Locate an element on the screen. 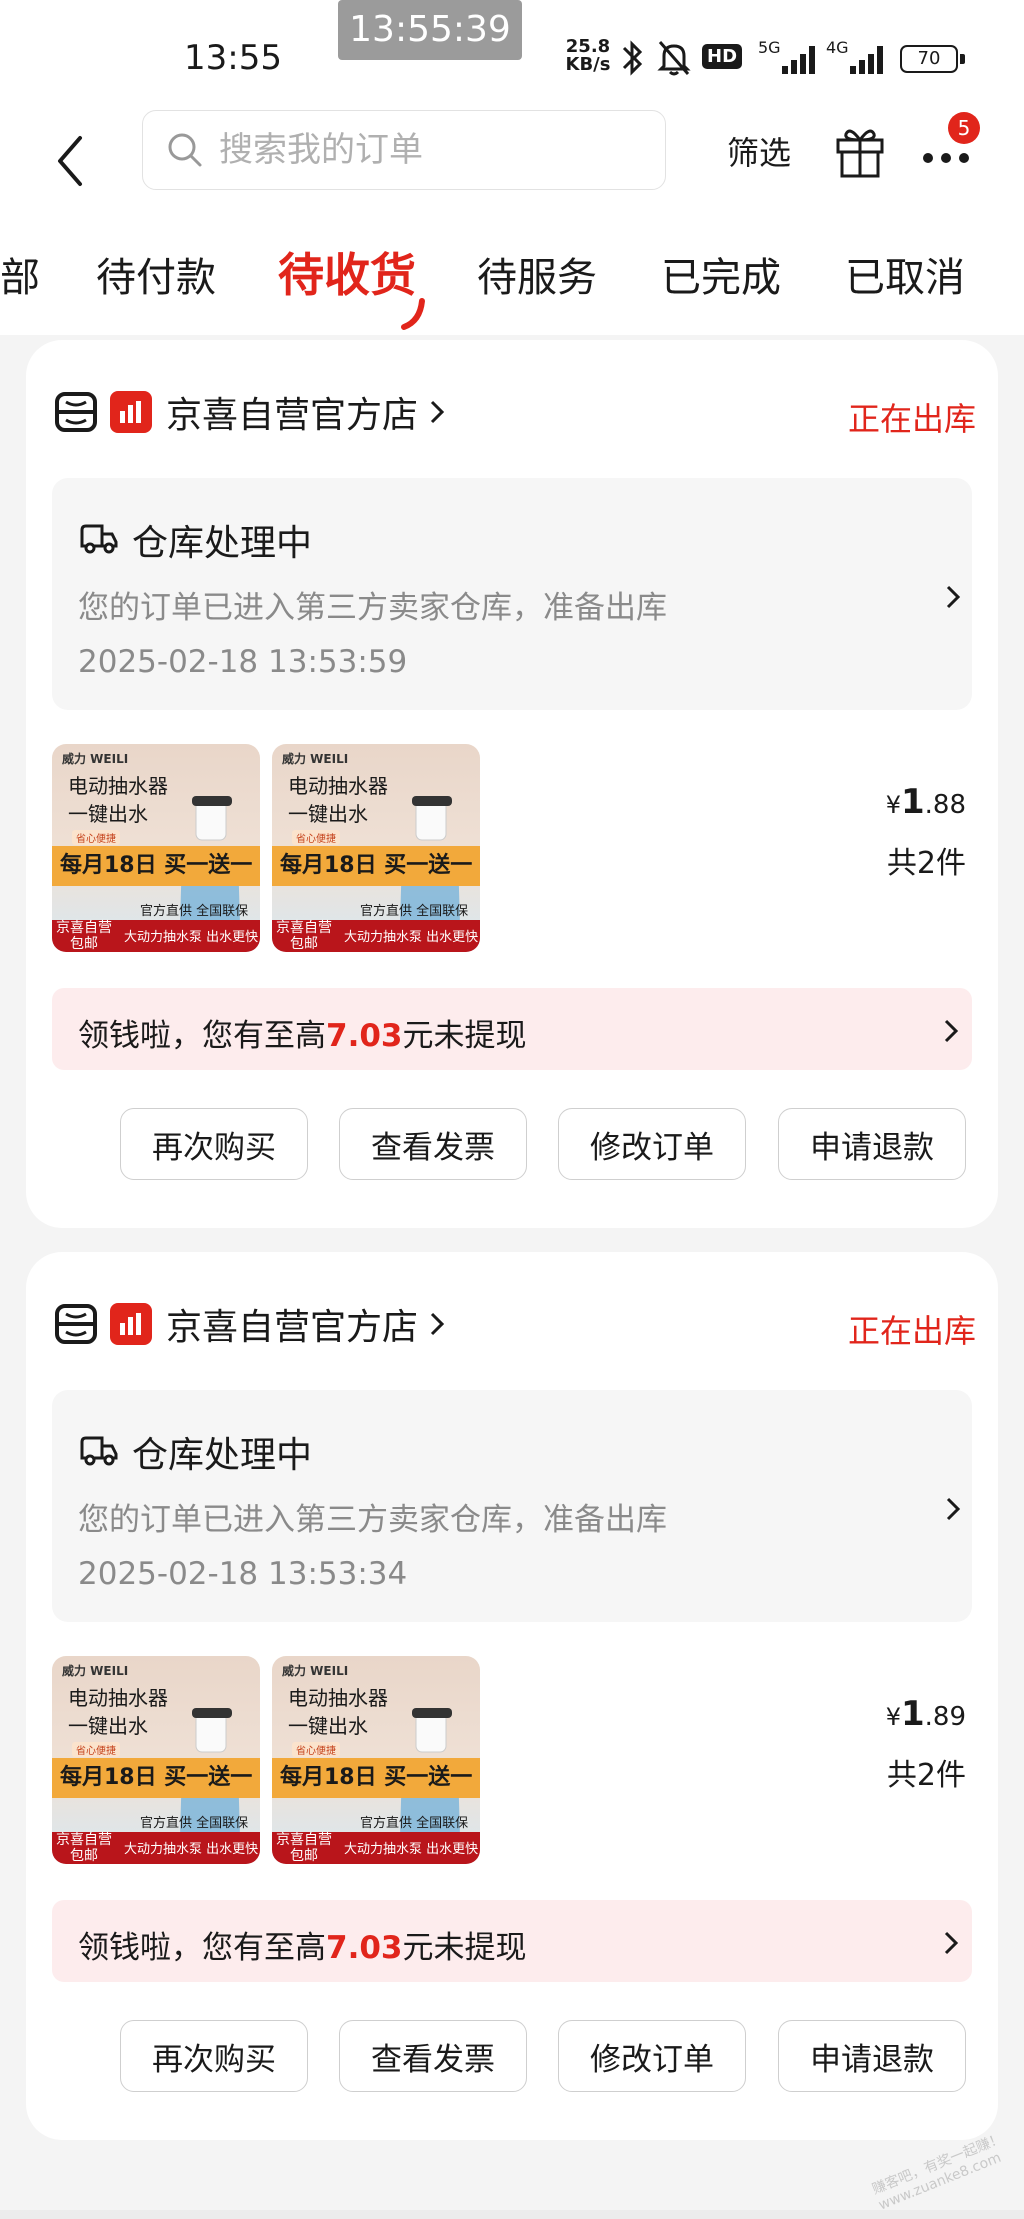  header: 筛选 5 部 待付款 待收货 待服务 已完成 已取消 is located at coordinates (512, 222).